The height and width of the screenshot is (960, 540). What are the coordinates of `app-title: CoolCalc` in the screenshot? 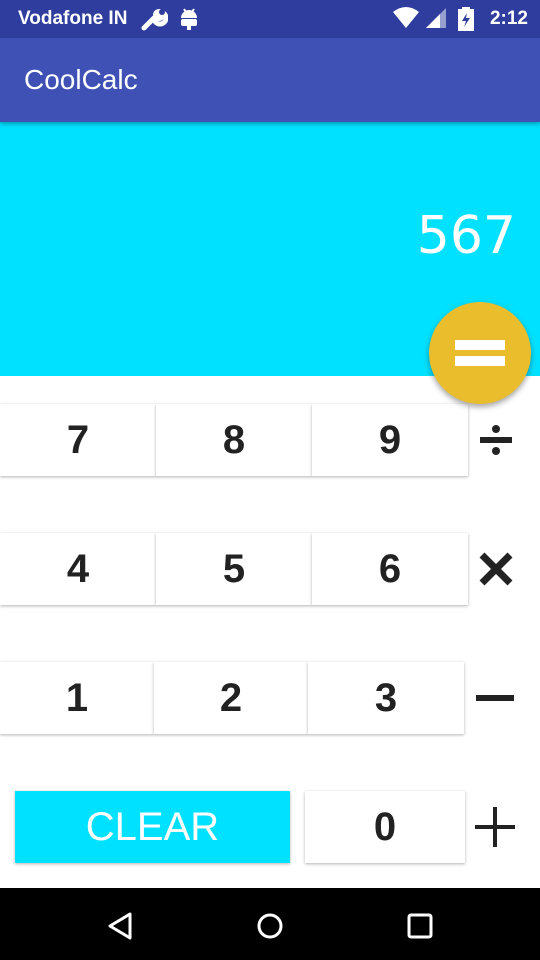 It's located at (81, 79).